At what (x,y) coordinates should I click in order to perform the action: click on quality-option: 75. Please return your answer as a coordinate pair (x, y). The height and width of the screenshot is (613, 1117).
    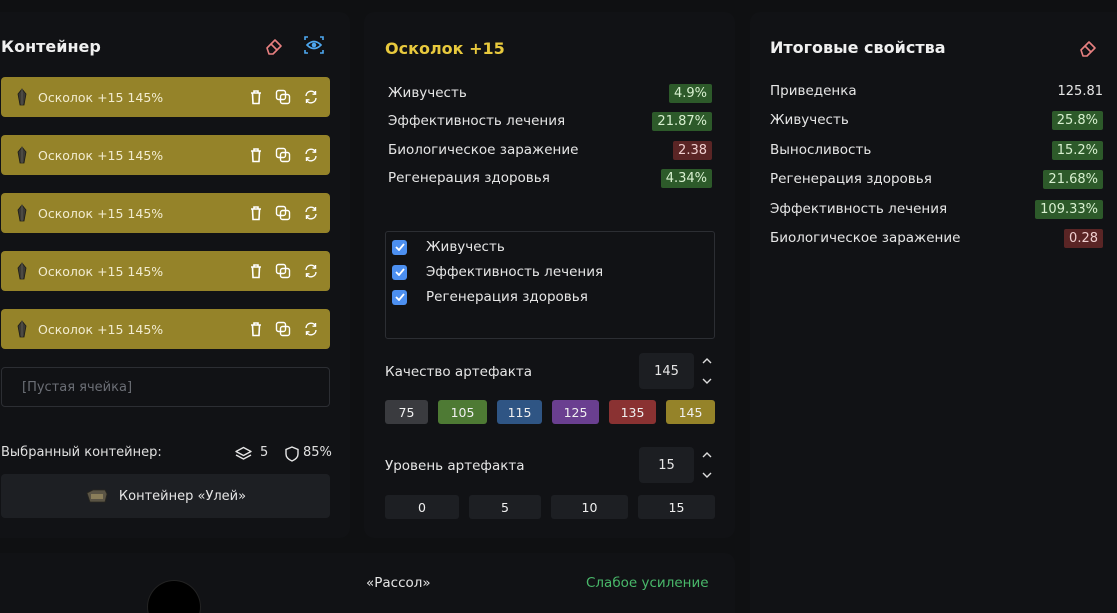
    Looking at the image, I should click on (406, 412).